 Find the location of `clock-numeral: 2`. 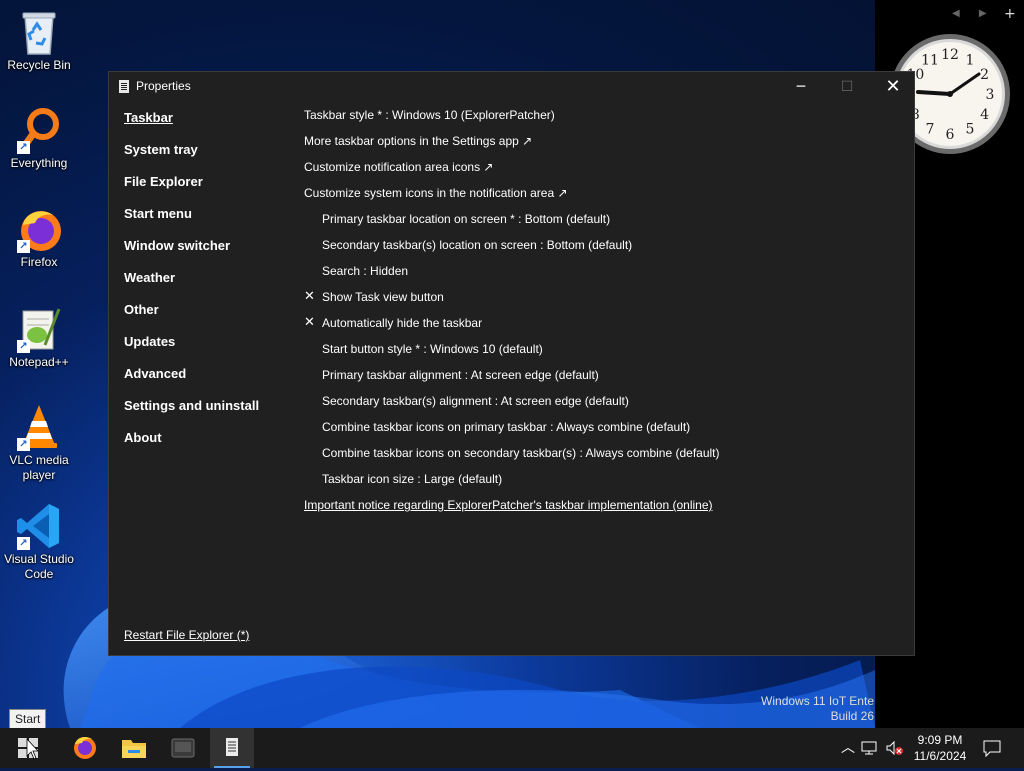

clock-numeral: 2 is located at coordinates (984, 75).